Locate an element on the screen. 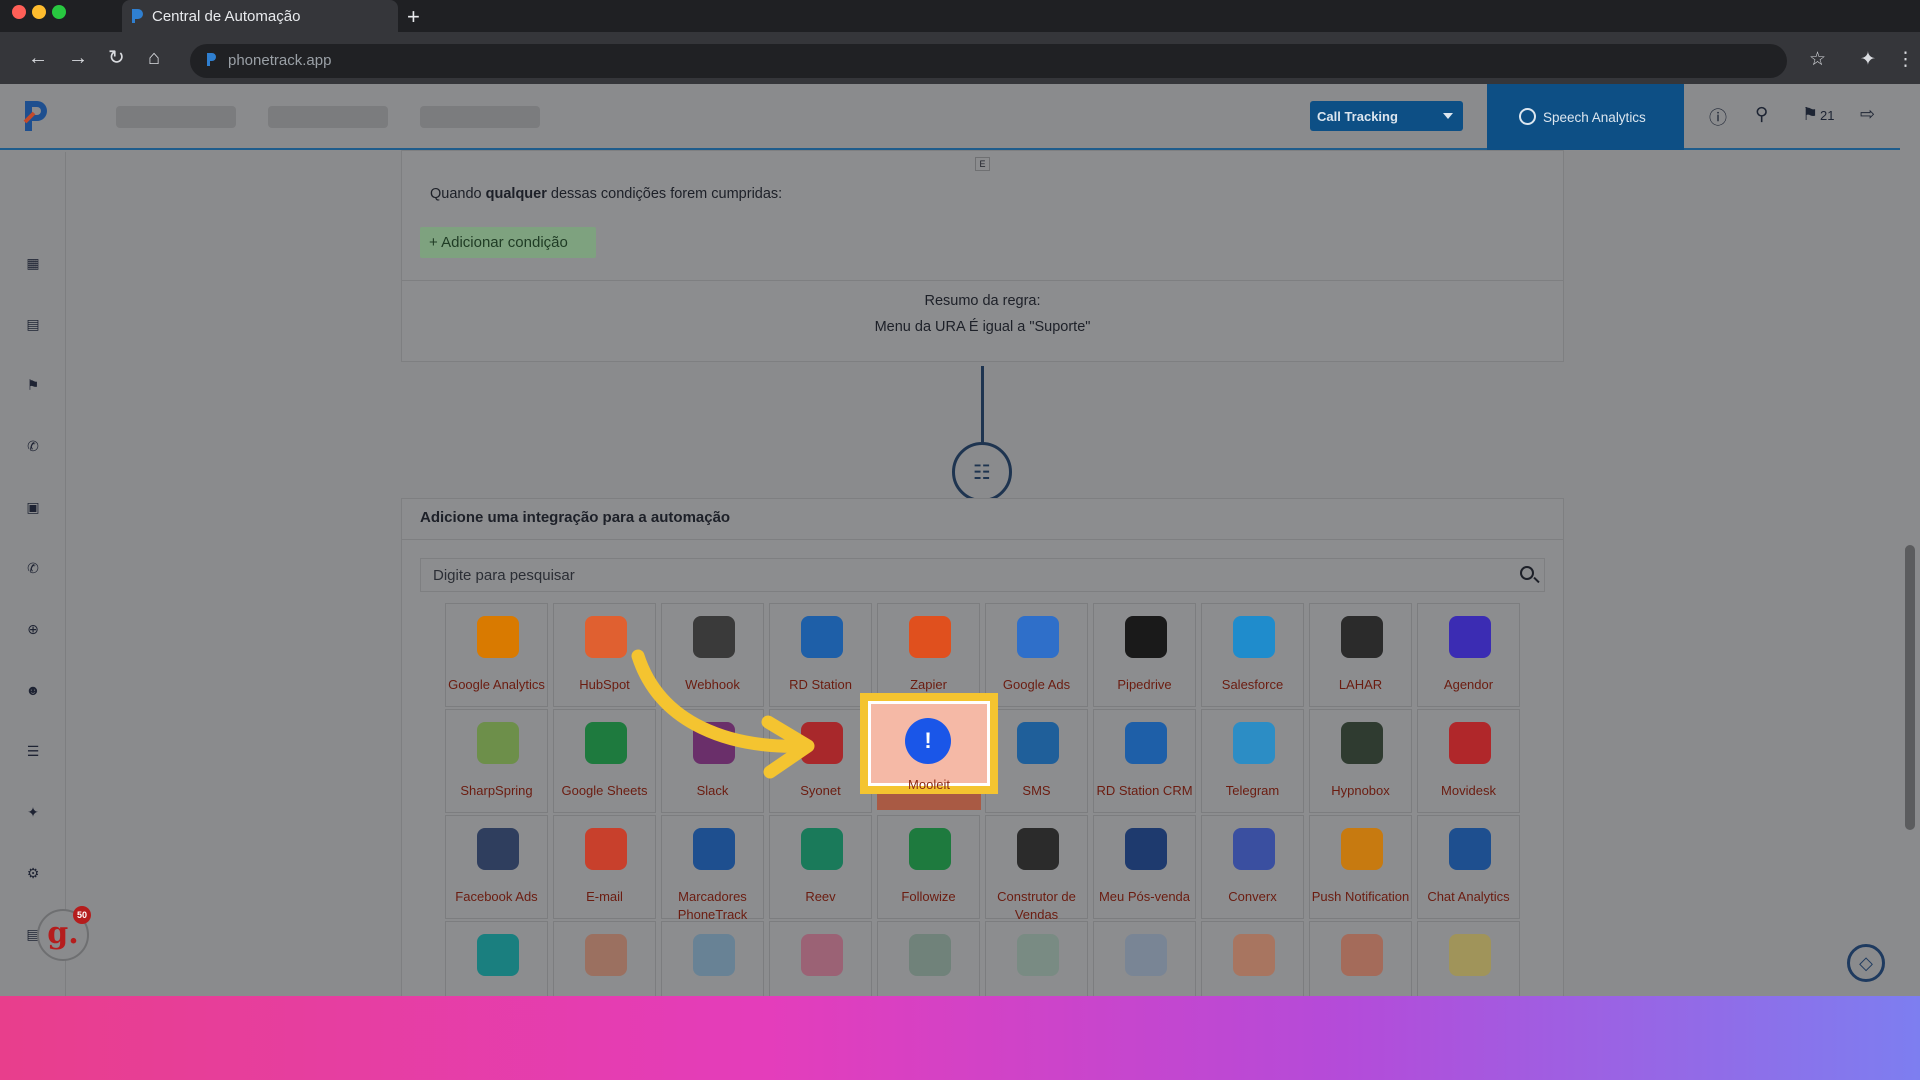 This screenshot has height=1080, width=1920. highlight-strip is located at coordinates (929, 802).